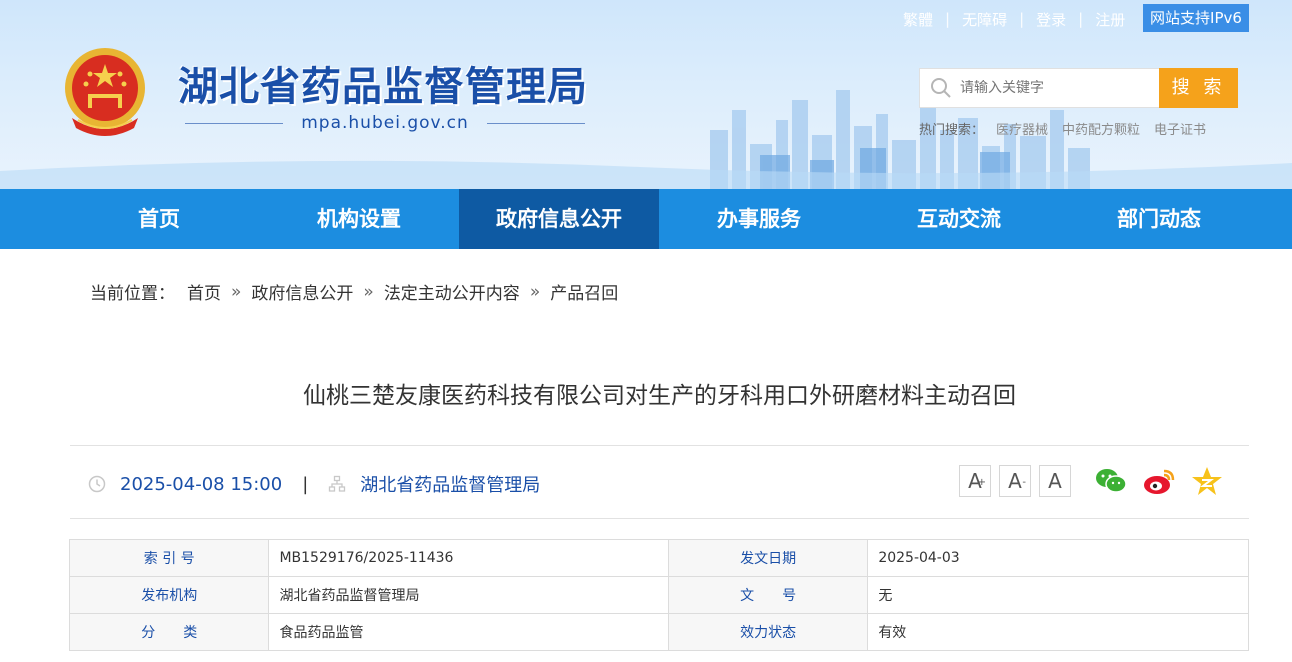 The height and width of the screenshot is (662, 1292). I want to click on nav-services: 办事服务, so click(759, 219).